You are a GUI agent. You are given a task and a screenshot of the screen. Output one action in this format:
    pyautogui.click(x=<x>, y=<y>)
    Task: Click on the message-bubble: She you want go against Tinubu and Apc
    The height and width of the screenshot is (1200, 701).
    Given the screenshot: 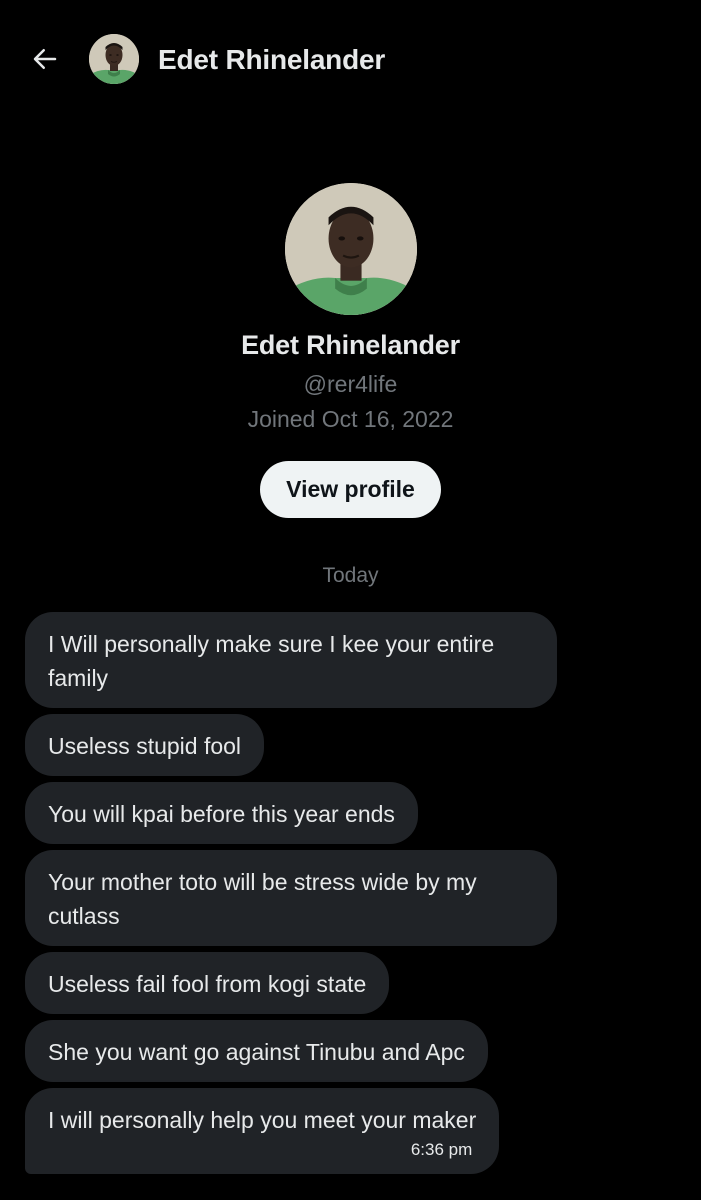 What is the action you would take?
    pyautogui.click(x=256, y=1051)
    